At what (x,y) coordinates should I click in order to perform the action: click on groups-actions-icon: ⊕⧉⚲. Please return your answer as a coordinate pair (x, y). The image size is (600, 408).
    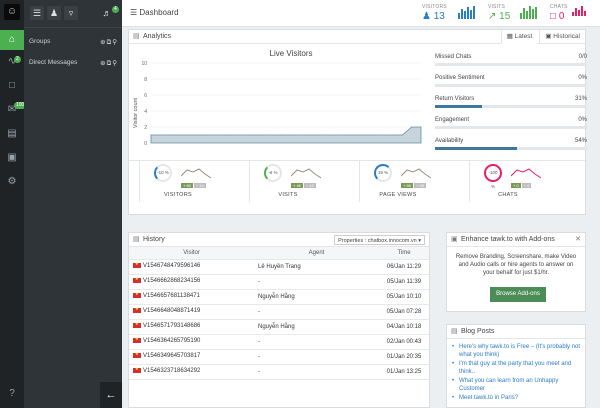
    Looking at the image, I should click on (109, 42).